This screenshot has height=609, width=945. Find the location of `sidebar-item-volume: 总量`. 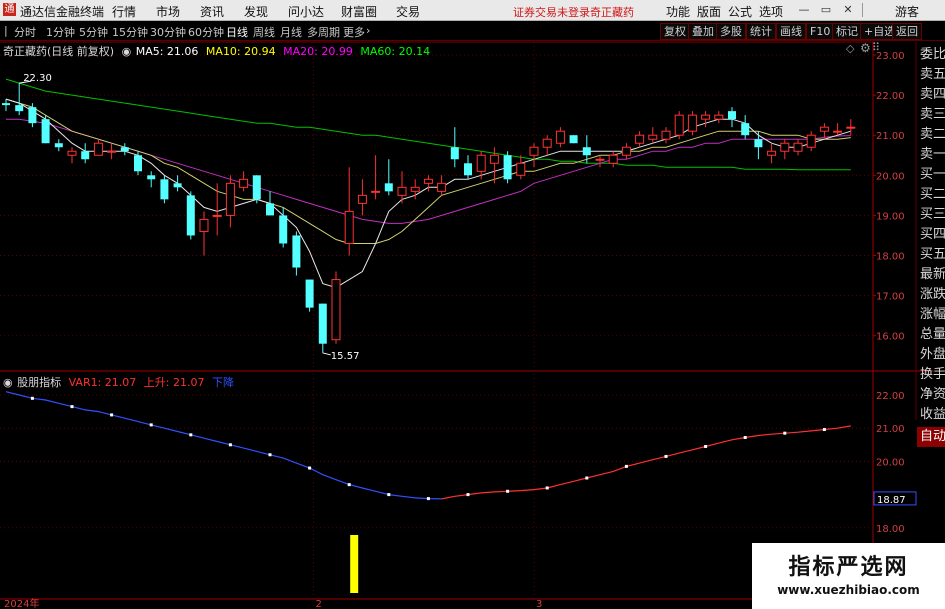

sidebar-item-volume: 总量 is located at coordinates (931, 335).